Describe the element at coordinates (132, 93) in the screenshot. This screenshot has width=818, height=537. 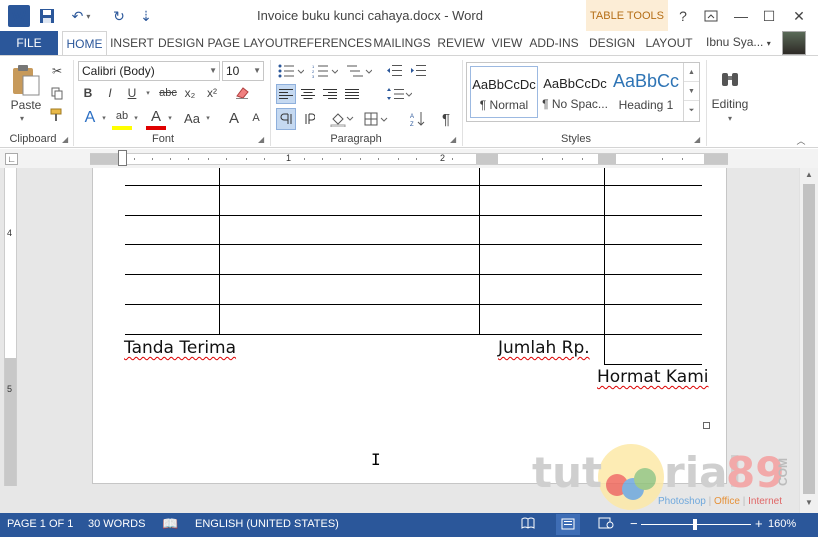
I see `underline-button: U` at that location.